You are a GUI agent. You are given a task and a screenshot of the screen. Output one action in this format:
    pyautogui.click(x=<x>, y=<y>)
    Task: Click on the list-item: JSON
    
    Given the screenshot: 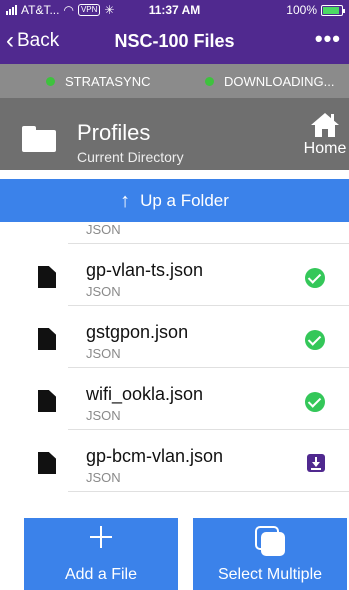 What is the action you would take?
    pyautogui.click(x=174, y=233)
    